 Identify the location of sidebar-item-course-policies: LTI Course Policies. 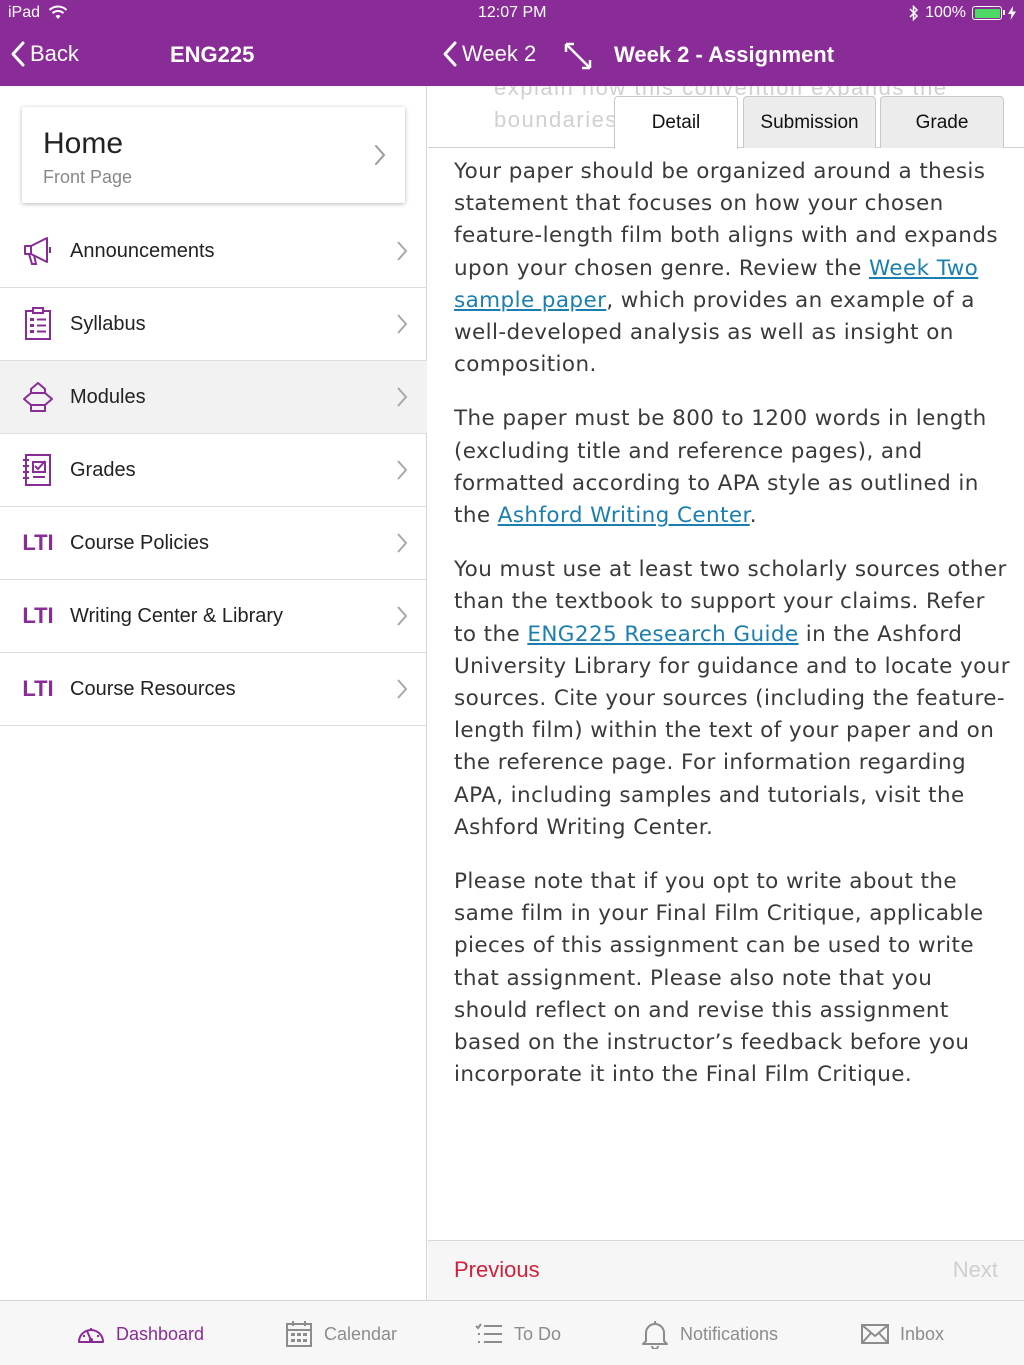
(213, 543).